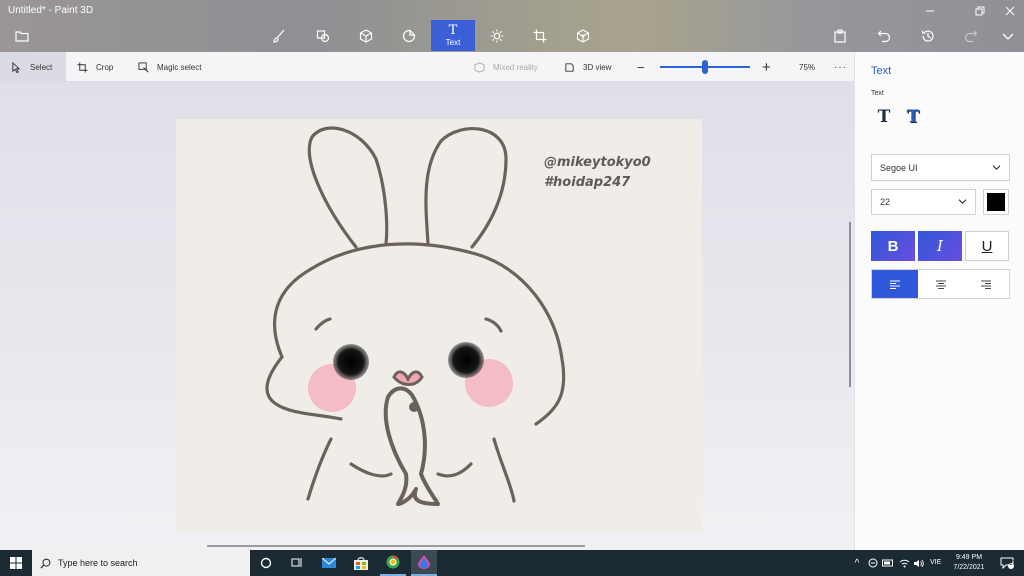 The width and height of the screenshot is (1024, 576). Describe the element at coordinates (987, 246) in the screenshot. I see `underline-button: U` at that location.